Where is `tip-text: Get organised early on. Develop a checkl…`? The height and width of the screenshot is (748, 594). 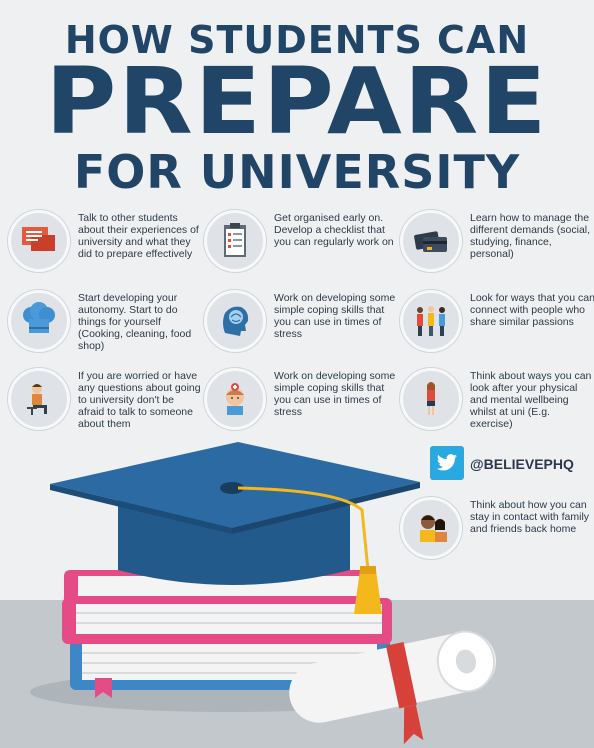 tip-text: Get organised early on. Develop a checkl… is located at coordinates (334, 230).